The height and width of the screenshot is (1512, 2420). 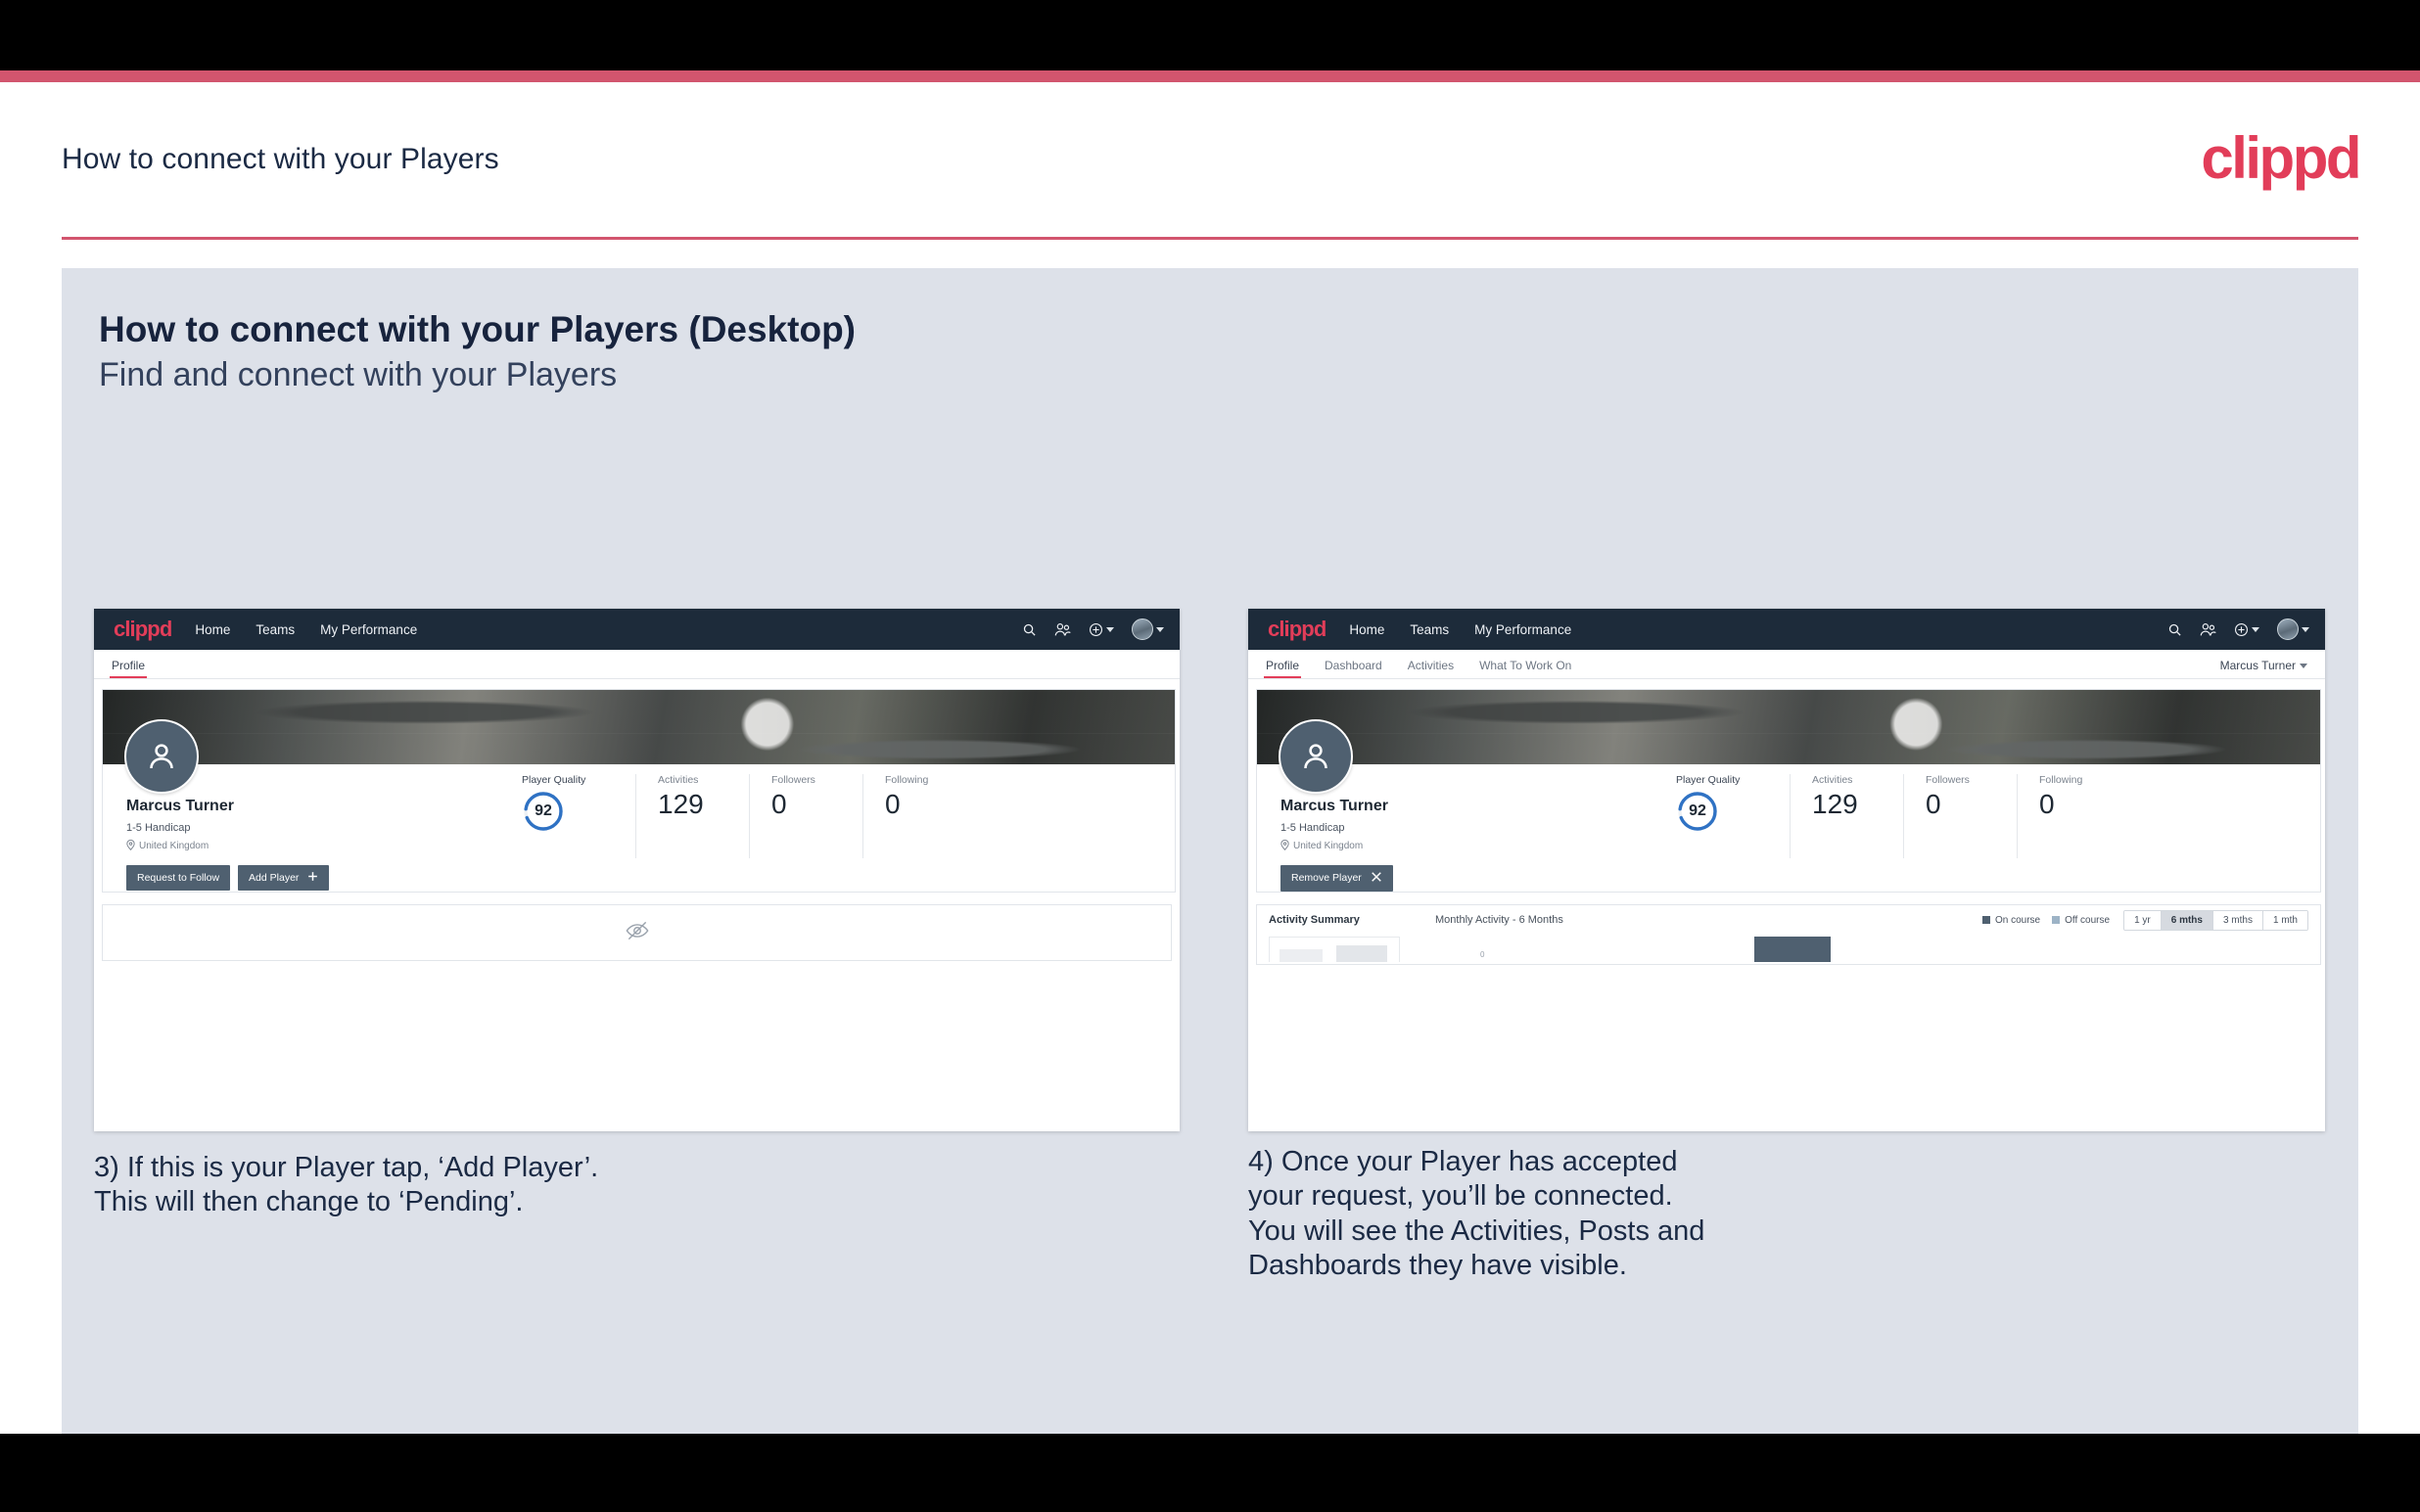 What do you see at coordinates (2236, 920) in the screenshot?
I see `range-3mths: 3 mths` at bounding box center [2236, 920].